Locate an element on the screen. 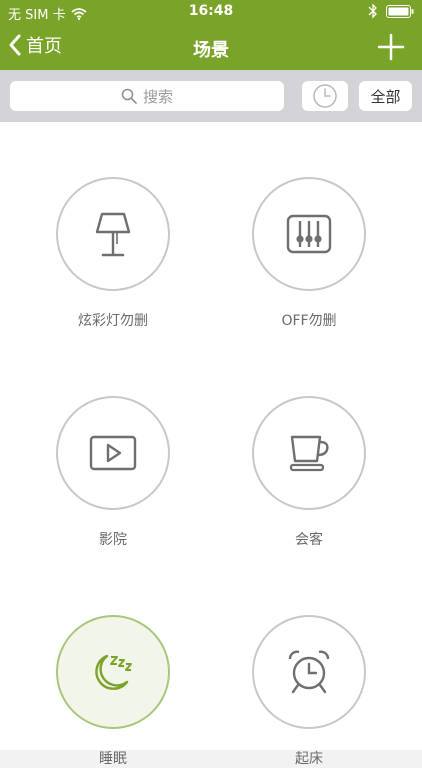  scene-tile: 睡眠 is located at coordinates (113, 691).